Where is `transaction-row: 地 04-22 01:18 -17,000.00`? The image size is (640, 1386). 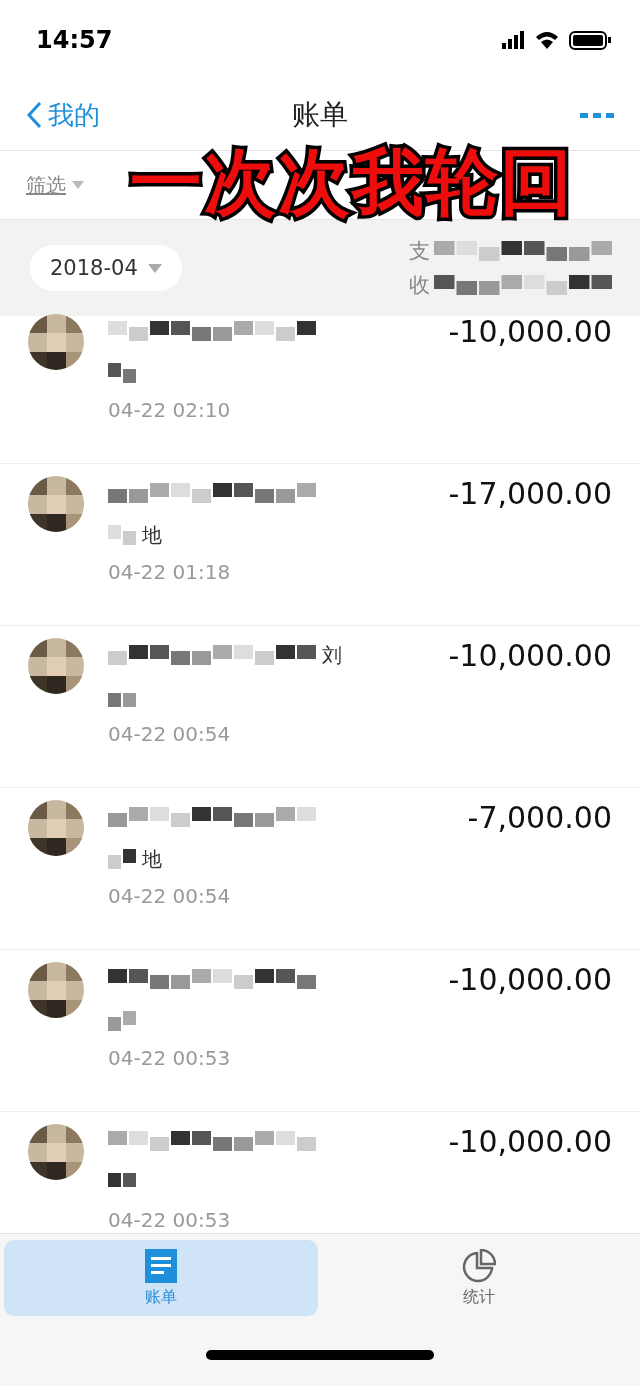
transaction-row: 地 04-22 01:18 -17,000.00 is located at coordinates (320, 545).